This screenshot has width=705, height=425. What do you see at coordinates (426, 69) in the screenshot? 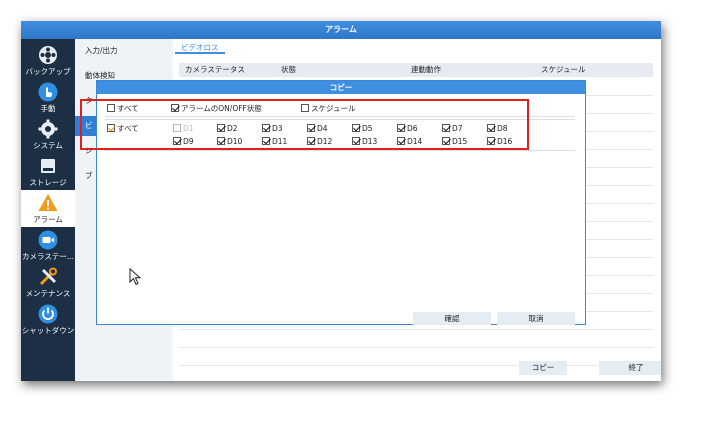
I see `column-header: 連動動作` at bounding box center [426, 69].